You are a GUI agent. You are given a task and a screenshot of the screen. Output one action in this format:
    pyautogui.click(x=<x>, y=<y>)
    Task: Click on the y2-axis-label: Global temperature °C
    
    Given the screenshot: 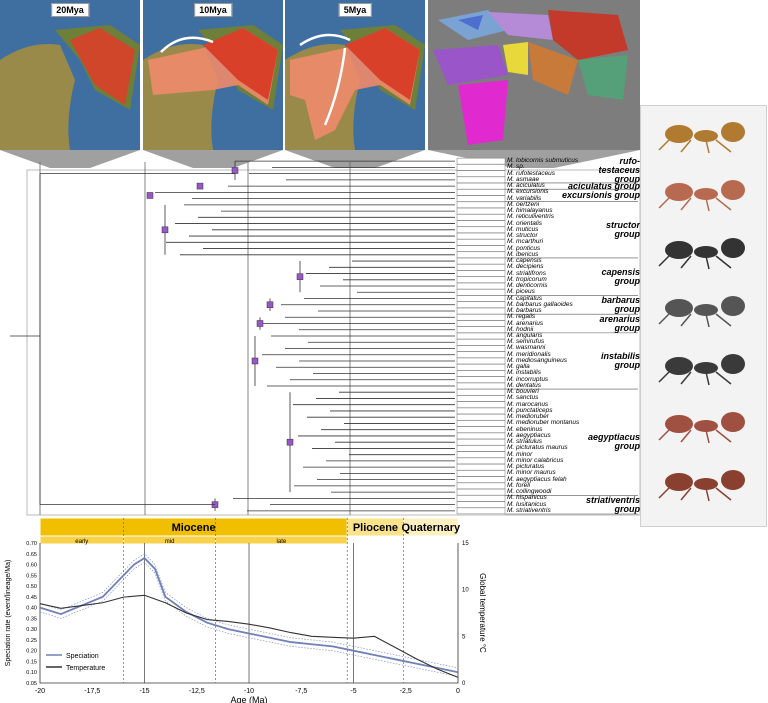 What is the action you would take?
    pyautogui.click(x=482, y=613)
    